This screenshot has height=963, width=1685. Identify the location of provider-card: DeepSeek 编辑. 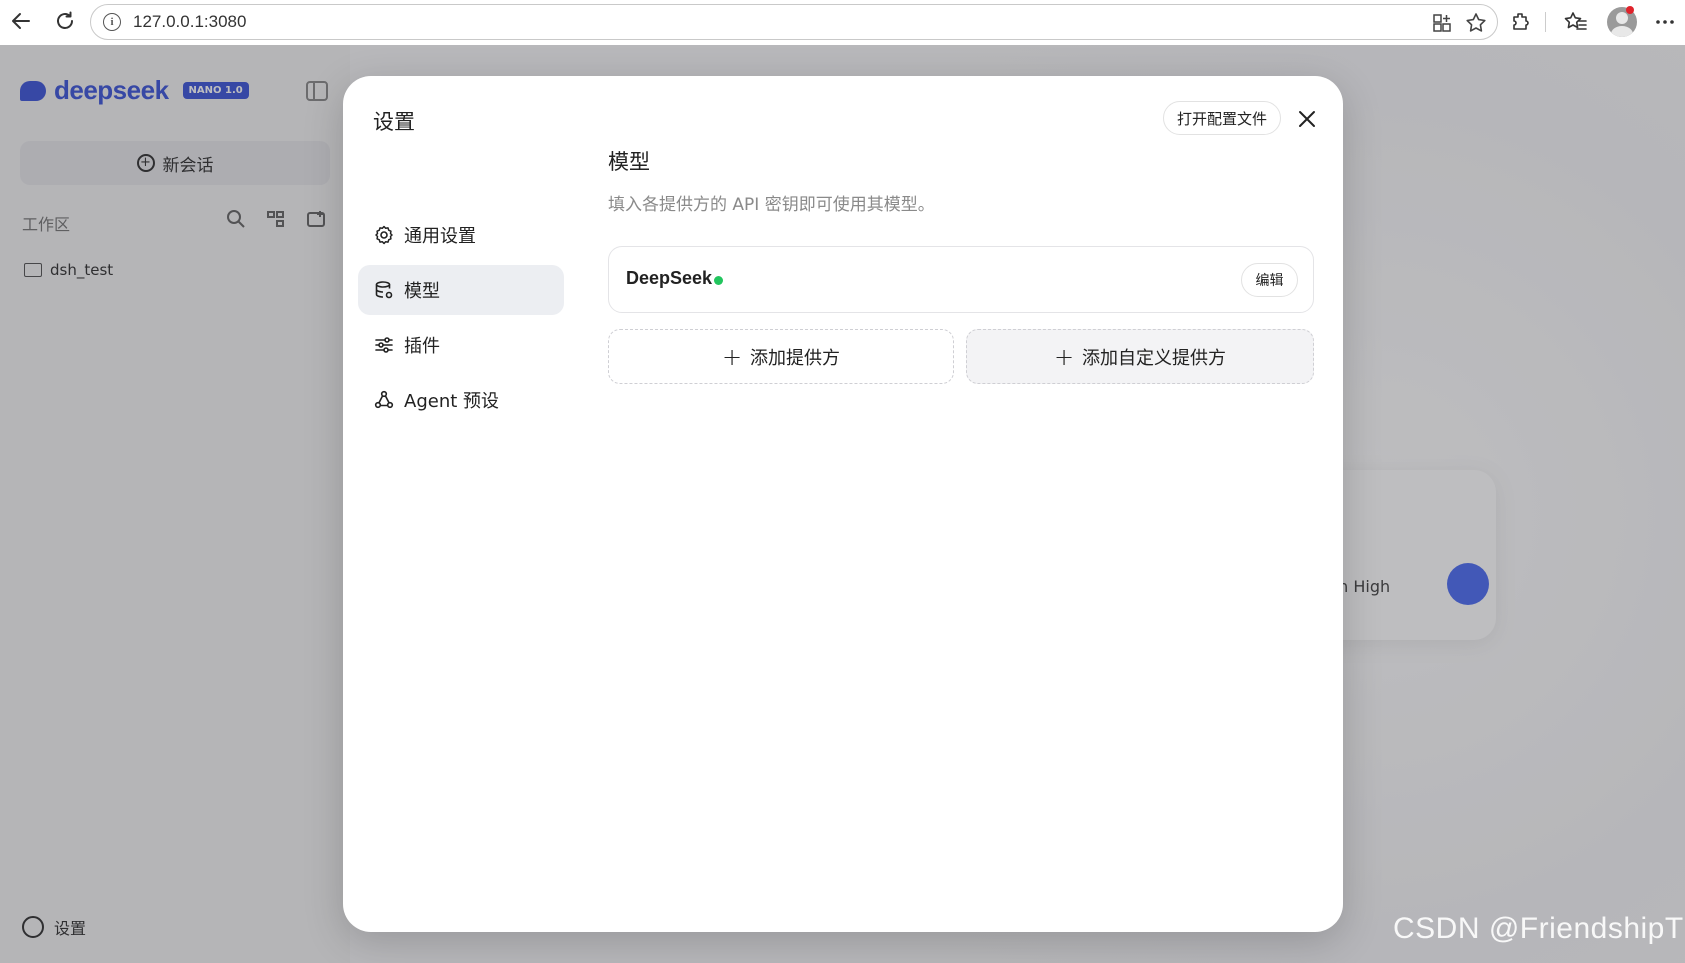
(961, 279).